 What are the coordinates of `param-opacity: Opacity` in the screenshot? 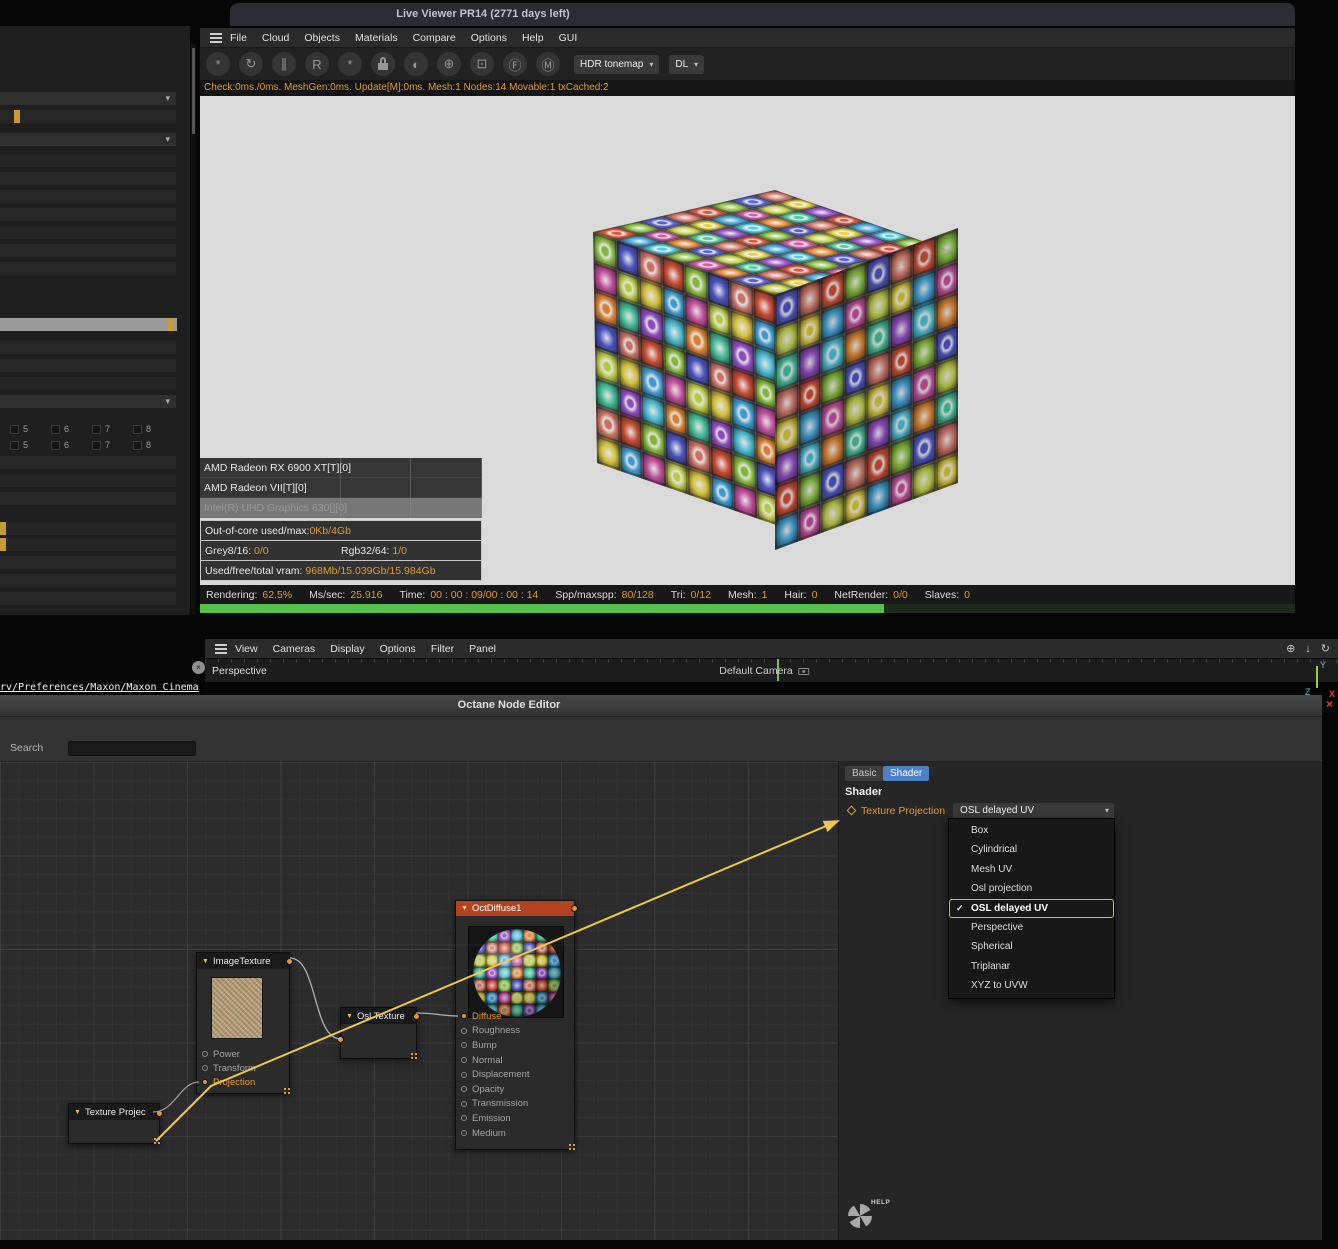 It's located at (515, 1089).